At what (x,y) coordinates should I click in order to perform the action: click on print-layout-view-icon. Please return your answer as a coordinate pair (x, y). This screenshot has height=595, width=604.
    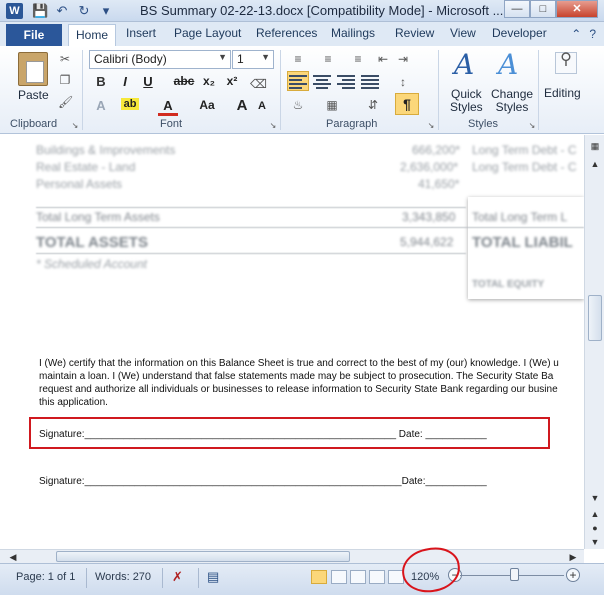
    Looking at the image, I should click on (319, 577).